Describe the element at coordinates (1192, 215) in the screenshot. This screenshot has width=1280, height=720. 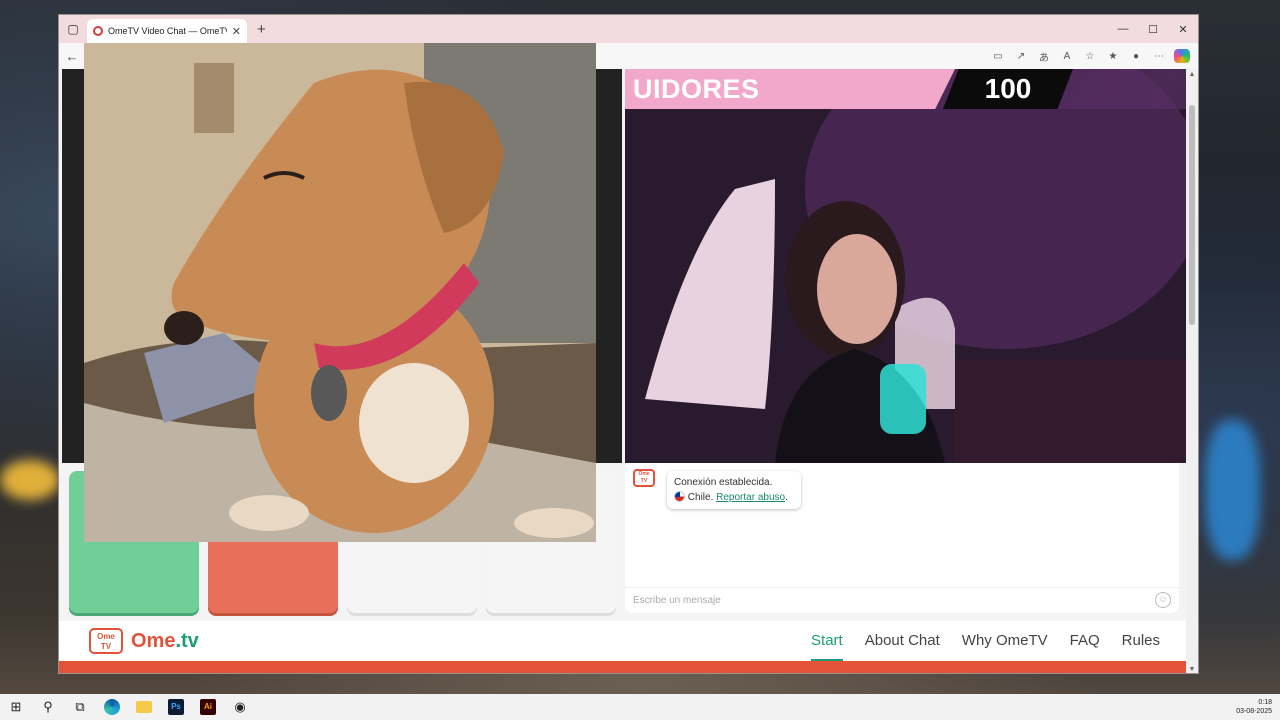
I see `scroll-thumb` at that location.